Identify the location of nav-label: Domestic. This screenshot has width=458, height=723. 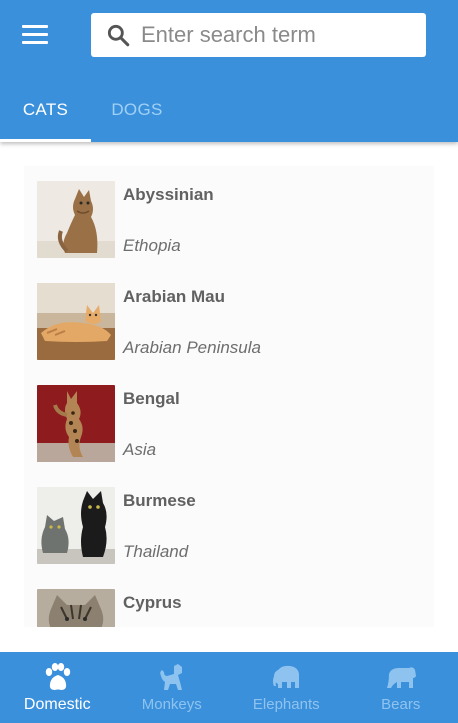
(57, 704).